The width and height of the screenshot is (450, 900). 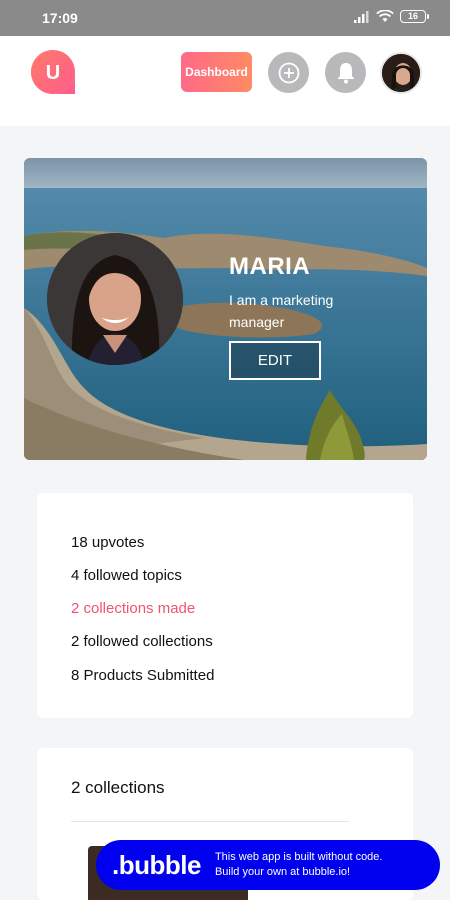 What do you see at coordinates (275, 360) in the screenshot?
I see `edit-profile-button: EDIT` at bounding box center [275, 360].